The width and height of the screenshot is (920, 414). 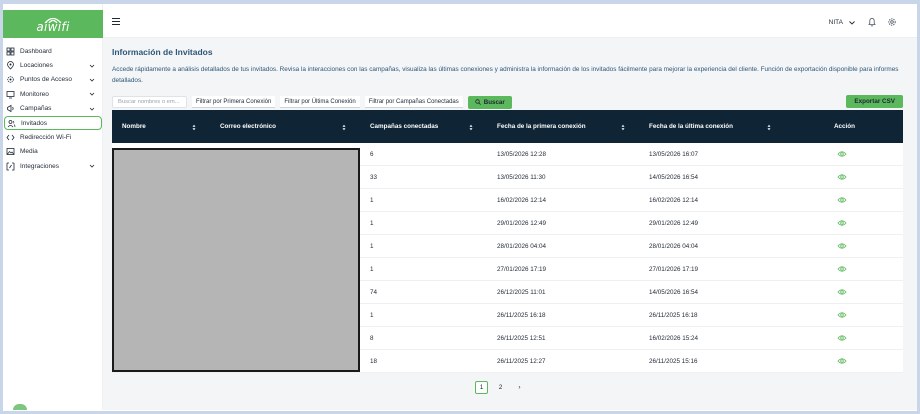 What do you see at coordinates (872, 22) in the screenshot?
I see `bell-icon` at bounding box center [872, 22].